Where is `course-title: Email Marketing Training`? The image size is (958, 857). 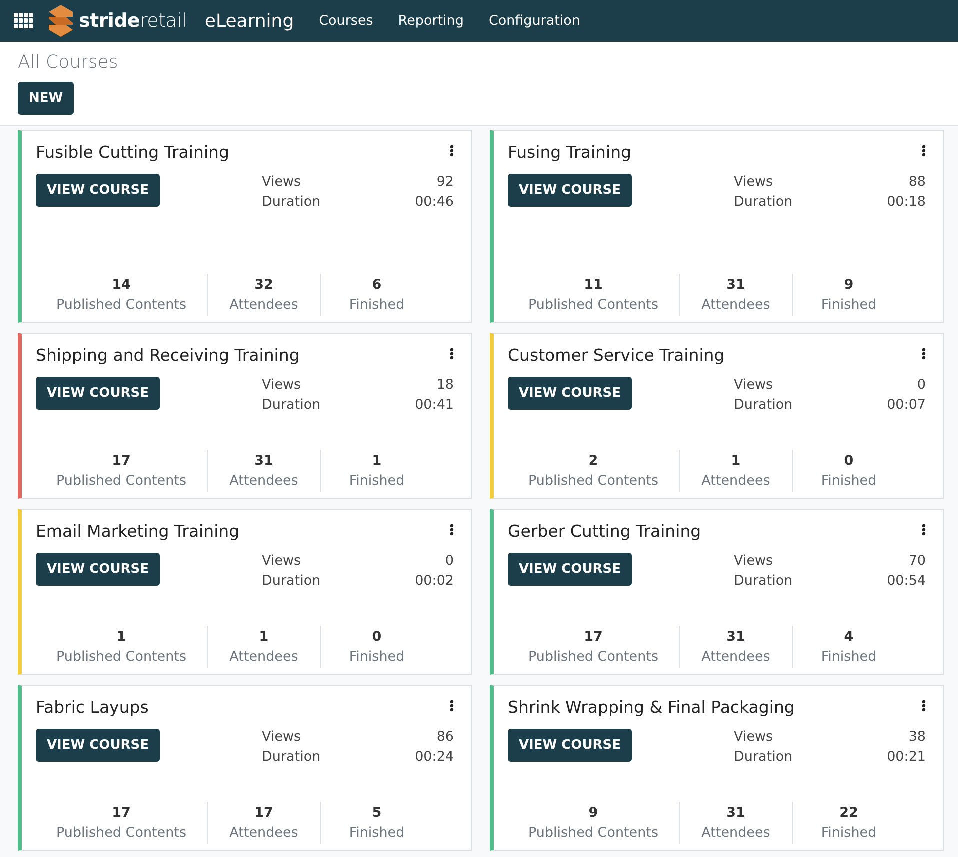 course-title: Email Marketing Training is located at coordinates (138, 531).